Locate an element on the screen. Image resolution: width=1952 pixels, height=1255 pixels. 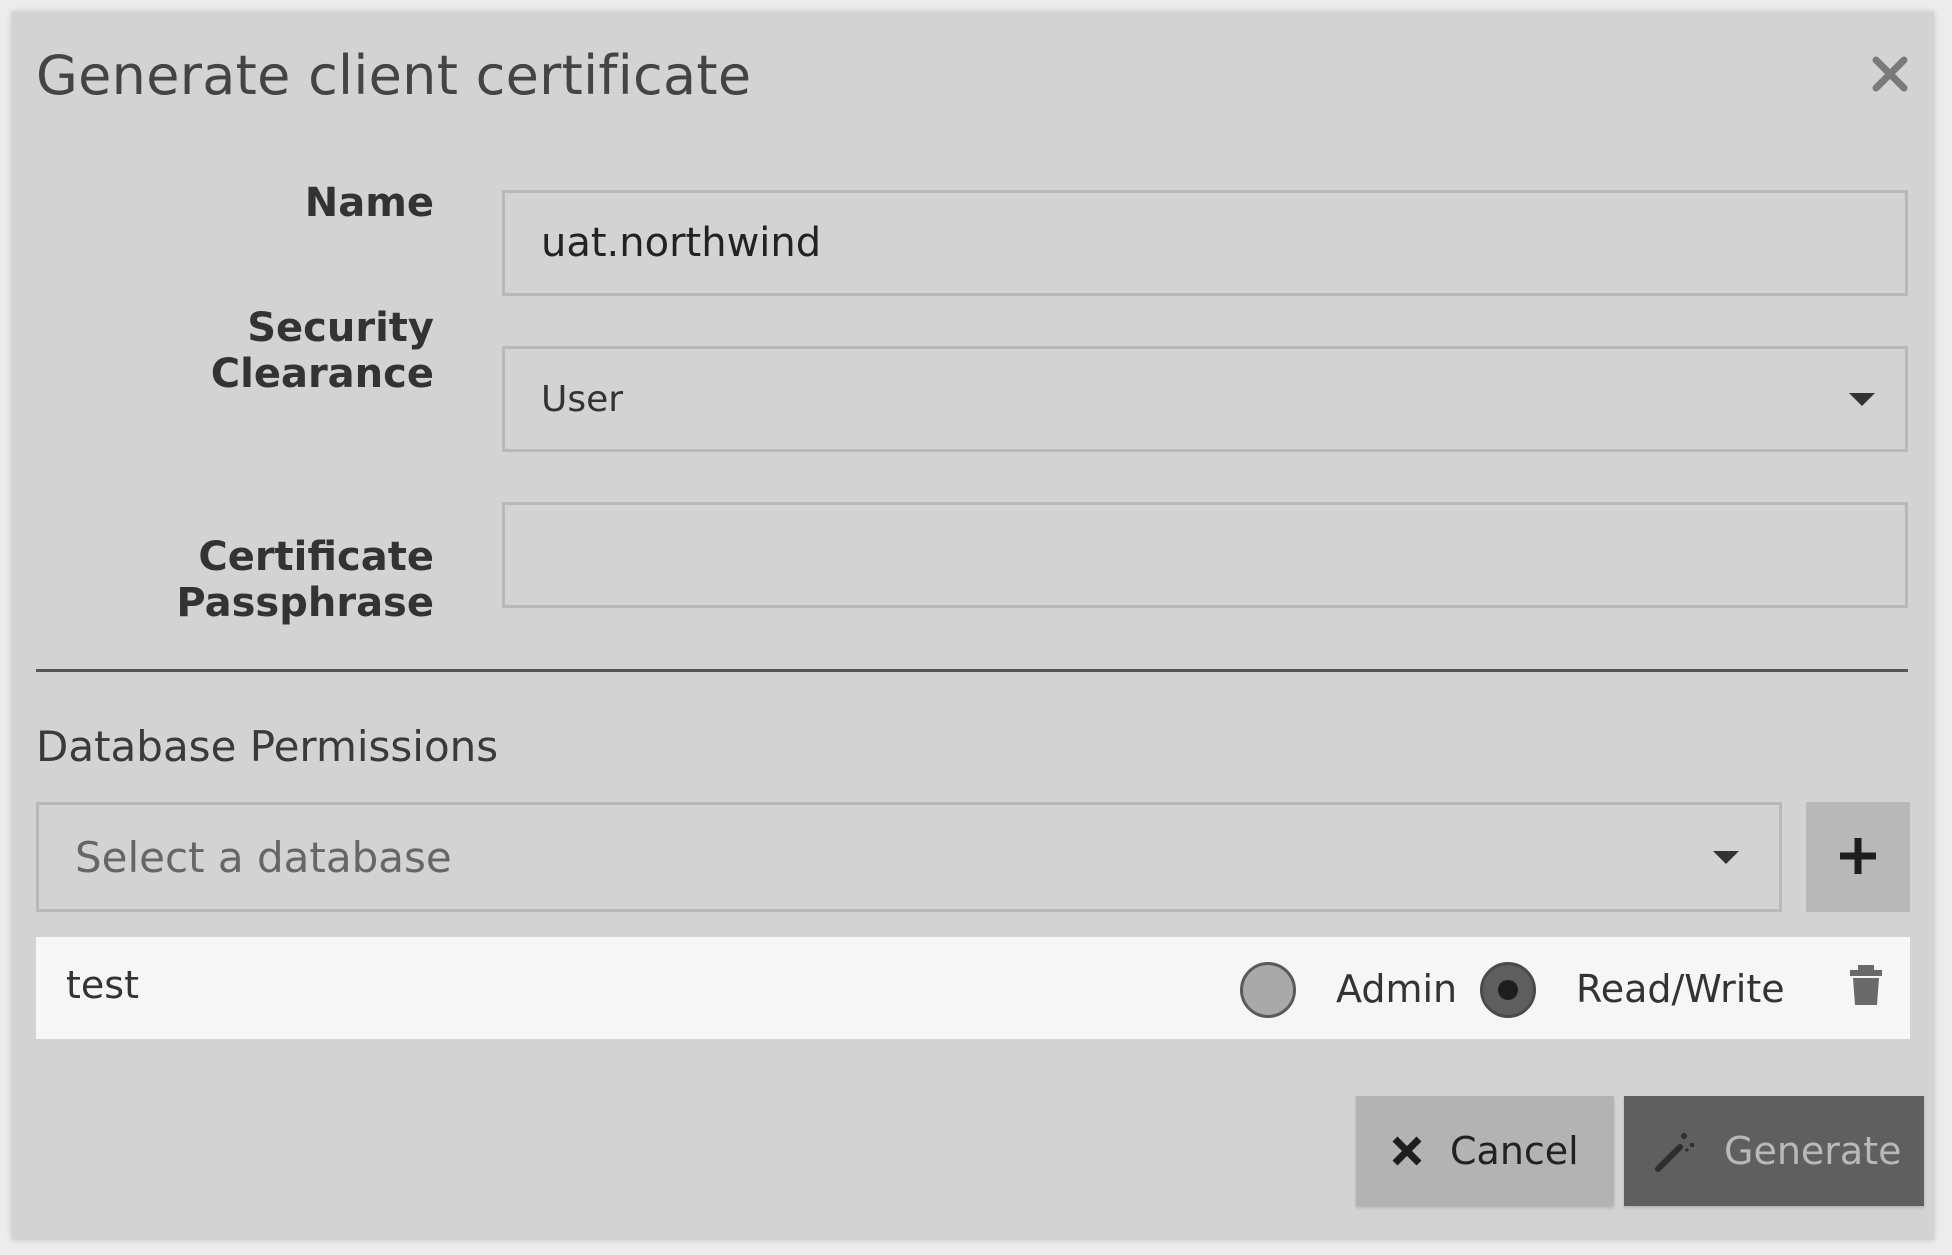
plus-icon is located at coordinates (1858, 857).